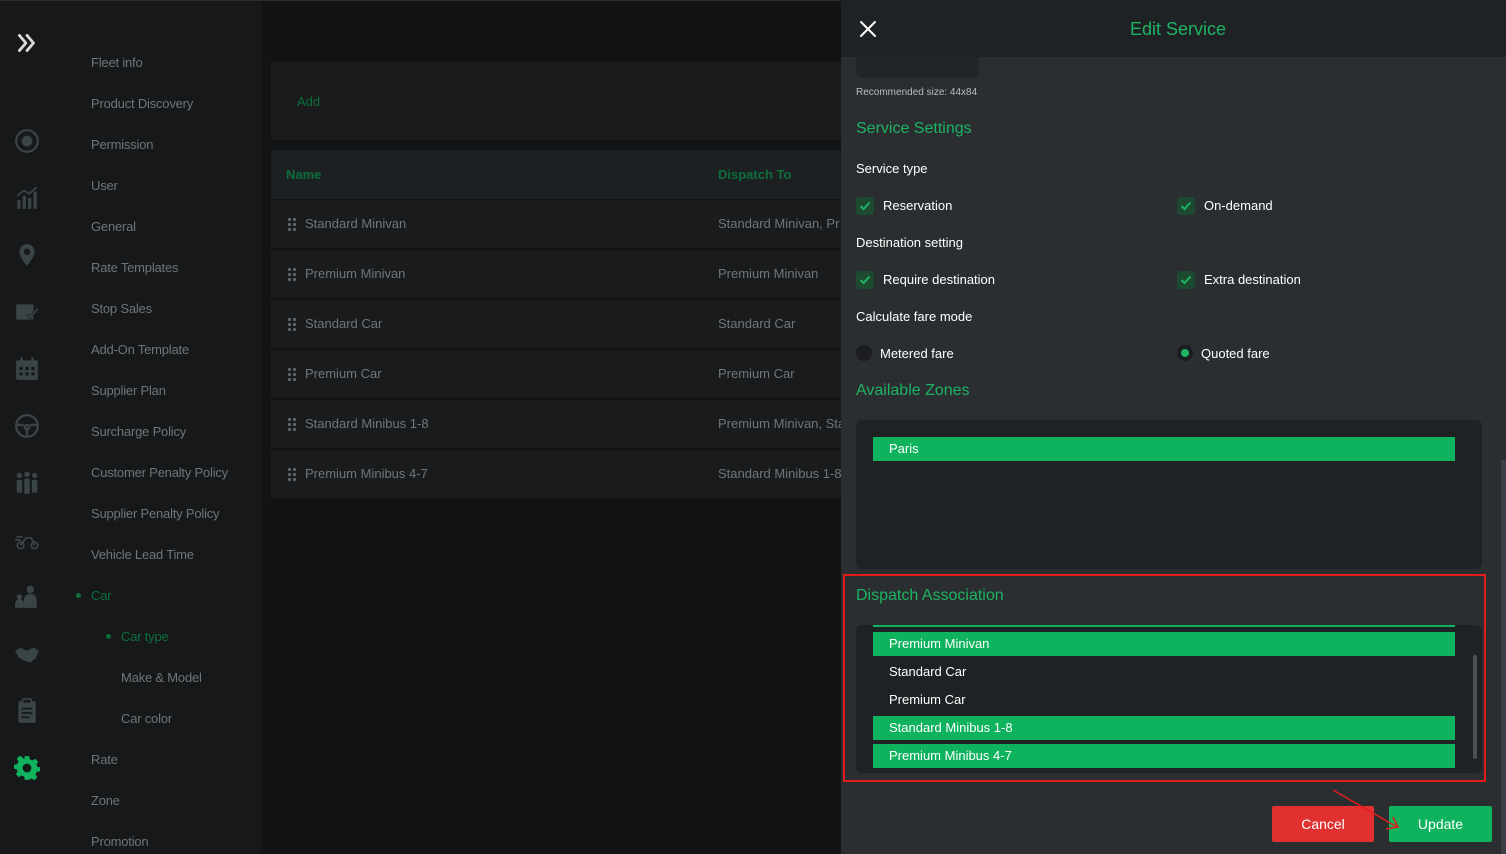 Image resolution: width=1506 pixels, height=854 pixels. Describe the element at coordinates (161, 677) in the screenshot. I see `menu-item-make-model: Make & Model` at that location.